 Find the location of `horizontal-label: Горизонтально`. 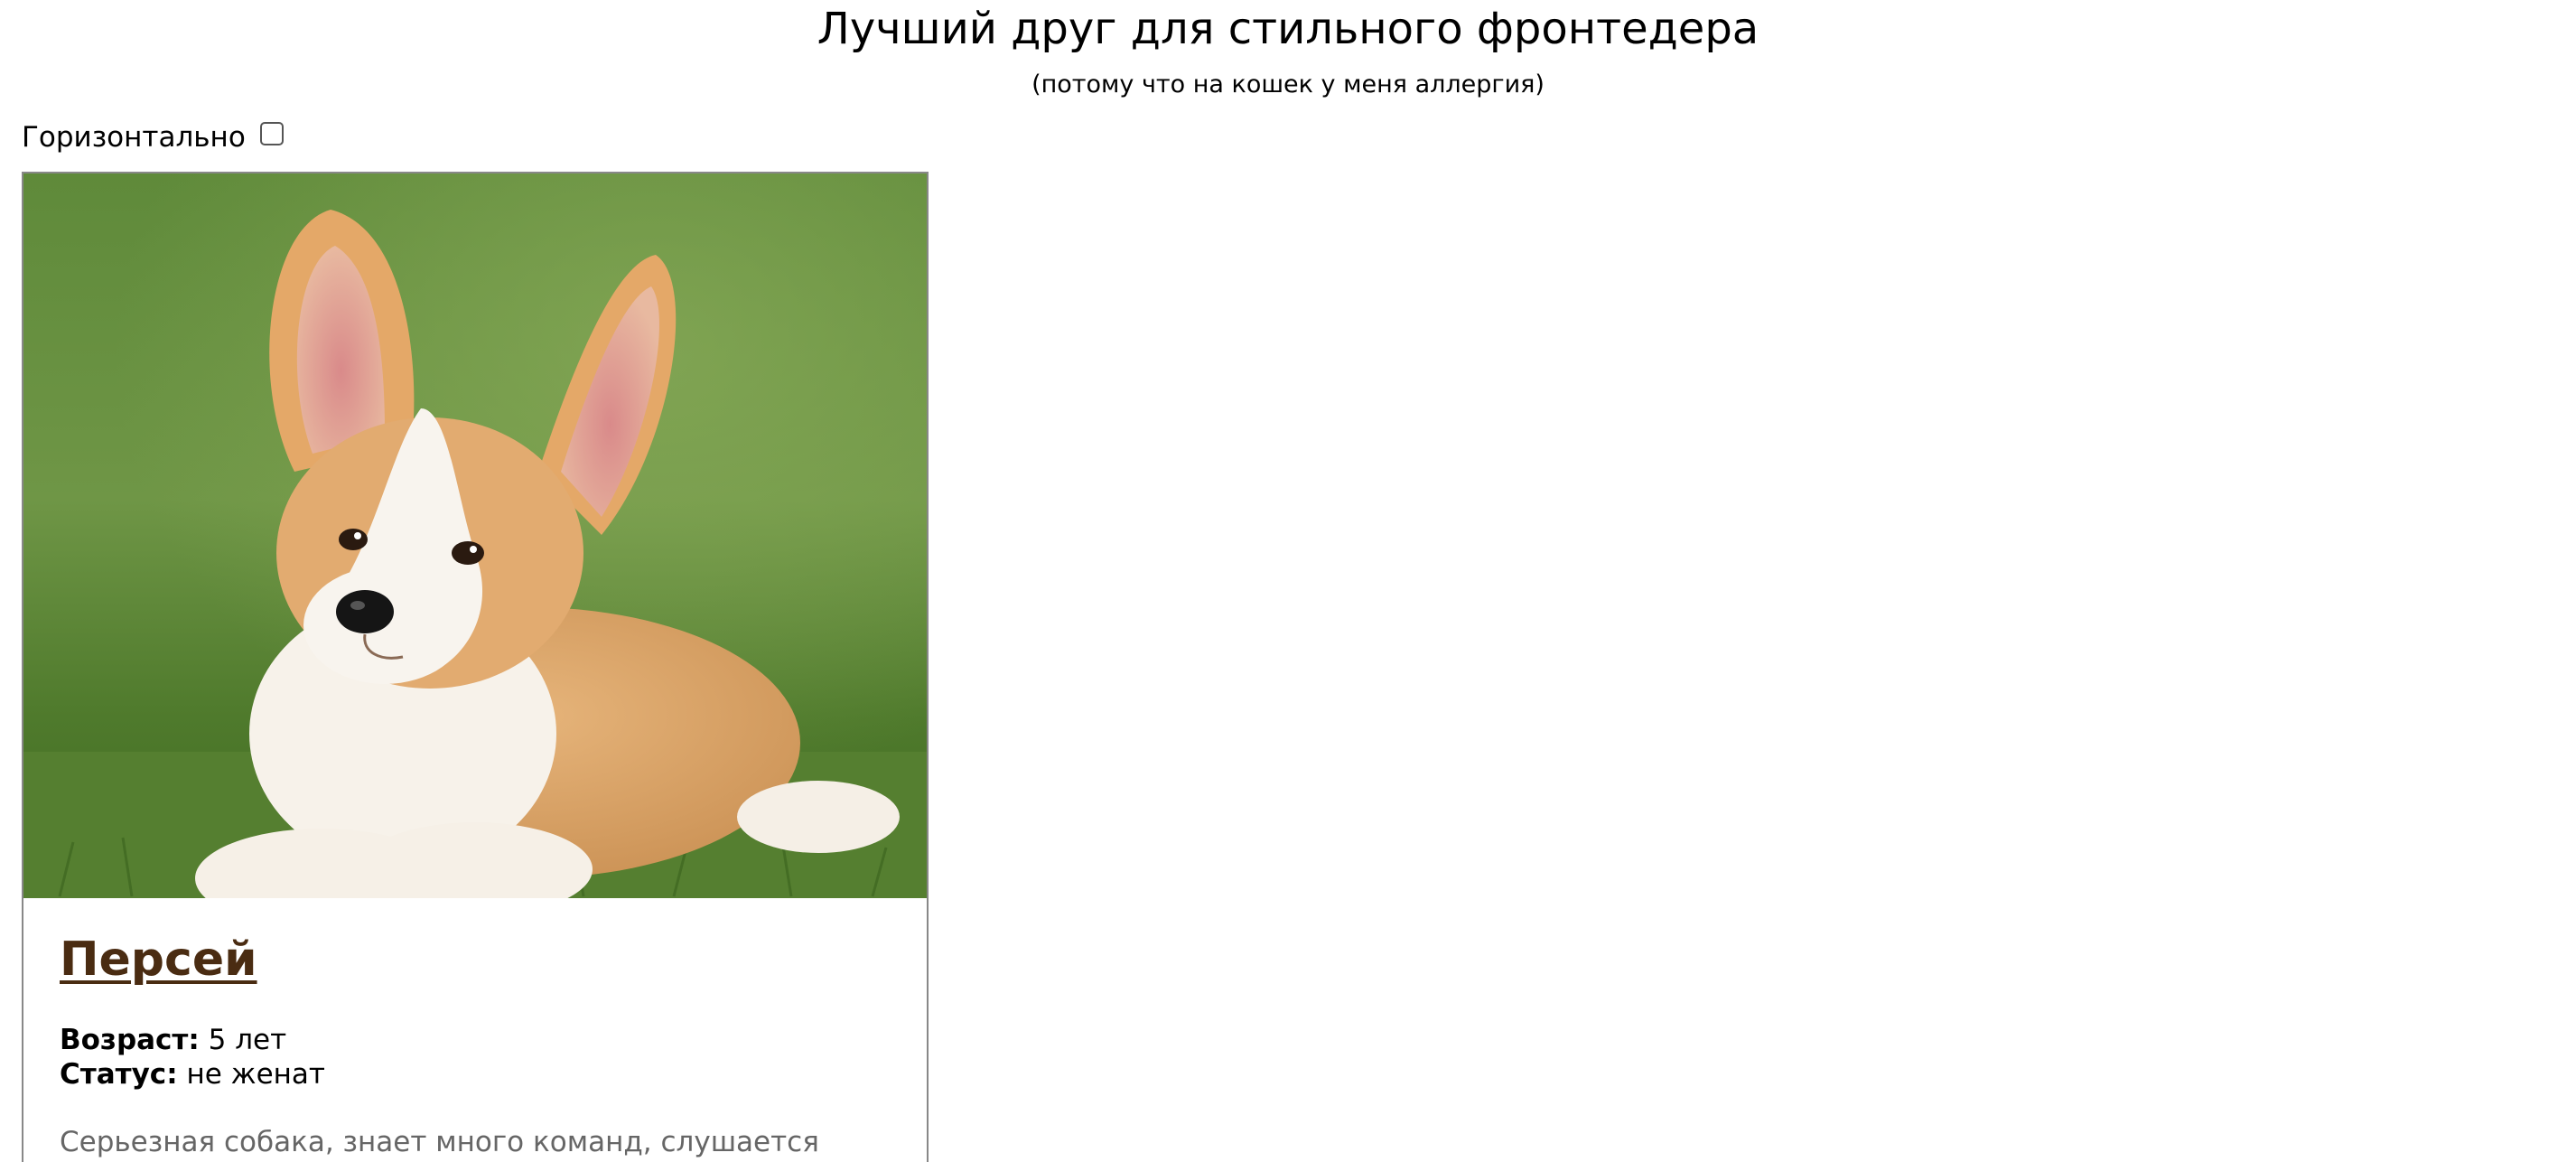

horizontal-label: Горизонтально is located at coordinates (134, 137).